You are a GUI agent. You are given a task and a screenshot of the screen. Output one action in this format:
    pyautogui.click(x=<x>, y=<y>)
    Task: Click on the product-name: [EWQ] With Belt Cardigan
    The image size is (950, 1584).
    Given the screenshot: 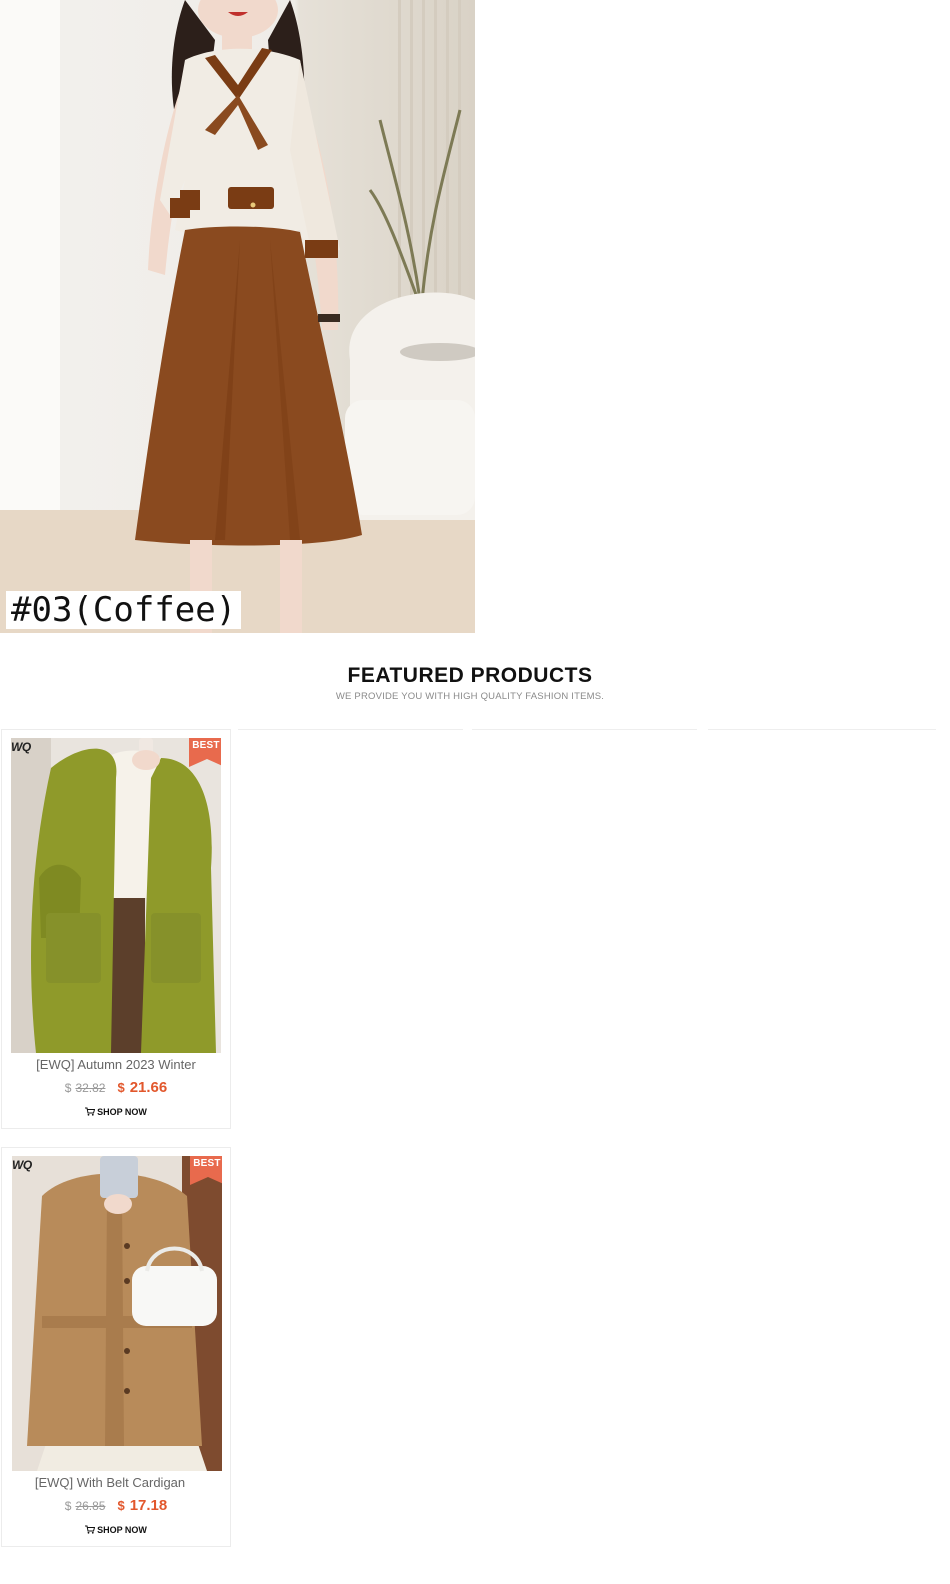 What is the action you would take?
    pyautogui.click(x=112, y=1482)
    